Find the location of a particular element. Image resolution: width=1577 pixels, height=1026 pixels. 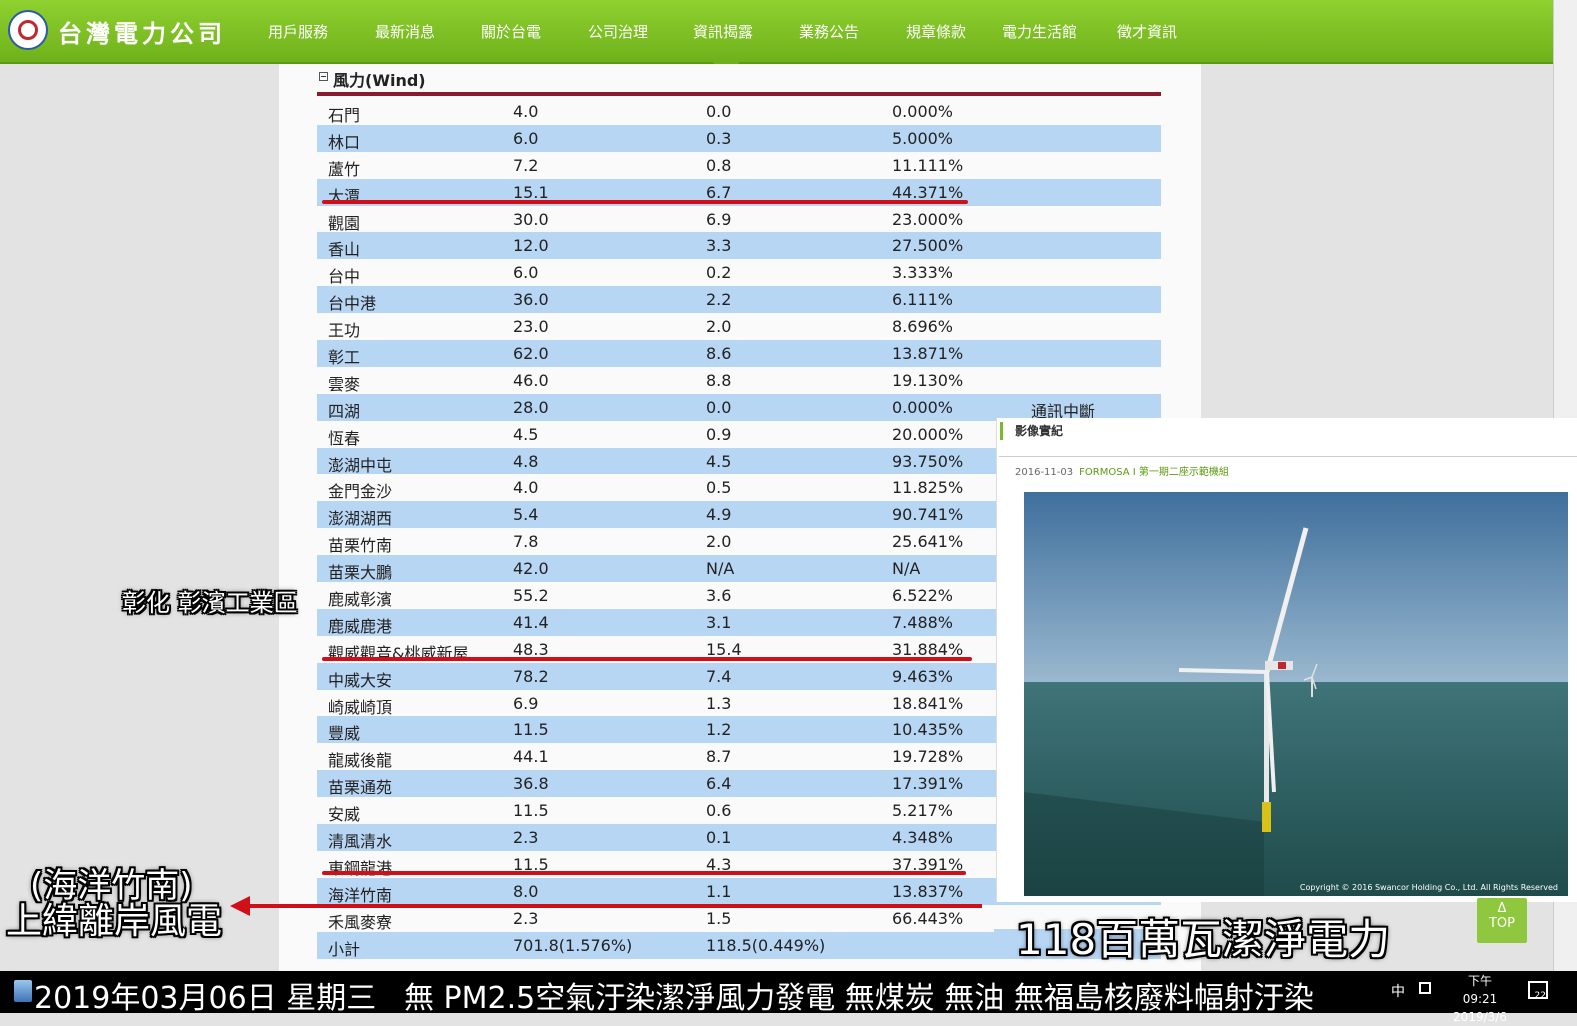

capacity-cell: 30.0 is located at coordinates (531, 219).